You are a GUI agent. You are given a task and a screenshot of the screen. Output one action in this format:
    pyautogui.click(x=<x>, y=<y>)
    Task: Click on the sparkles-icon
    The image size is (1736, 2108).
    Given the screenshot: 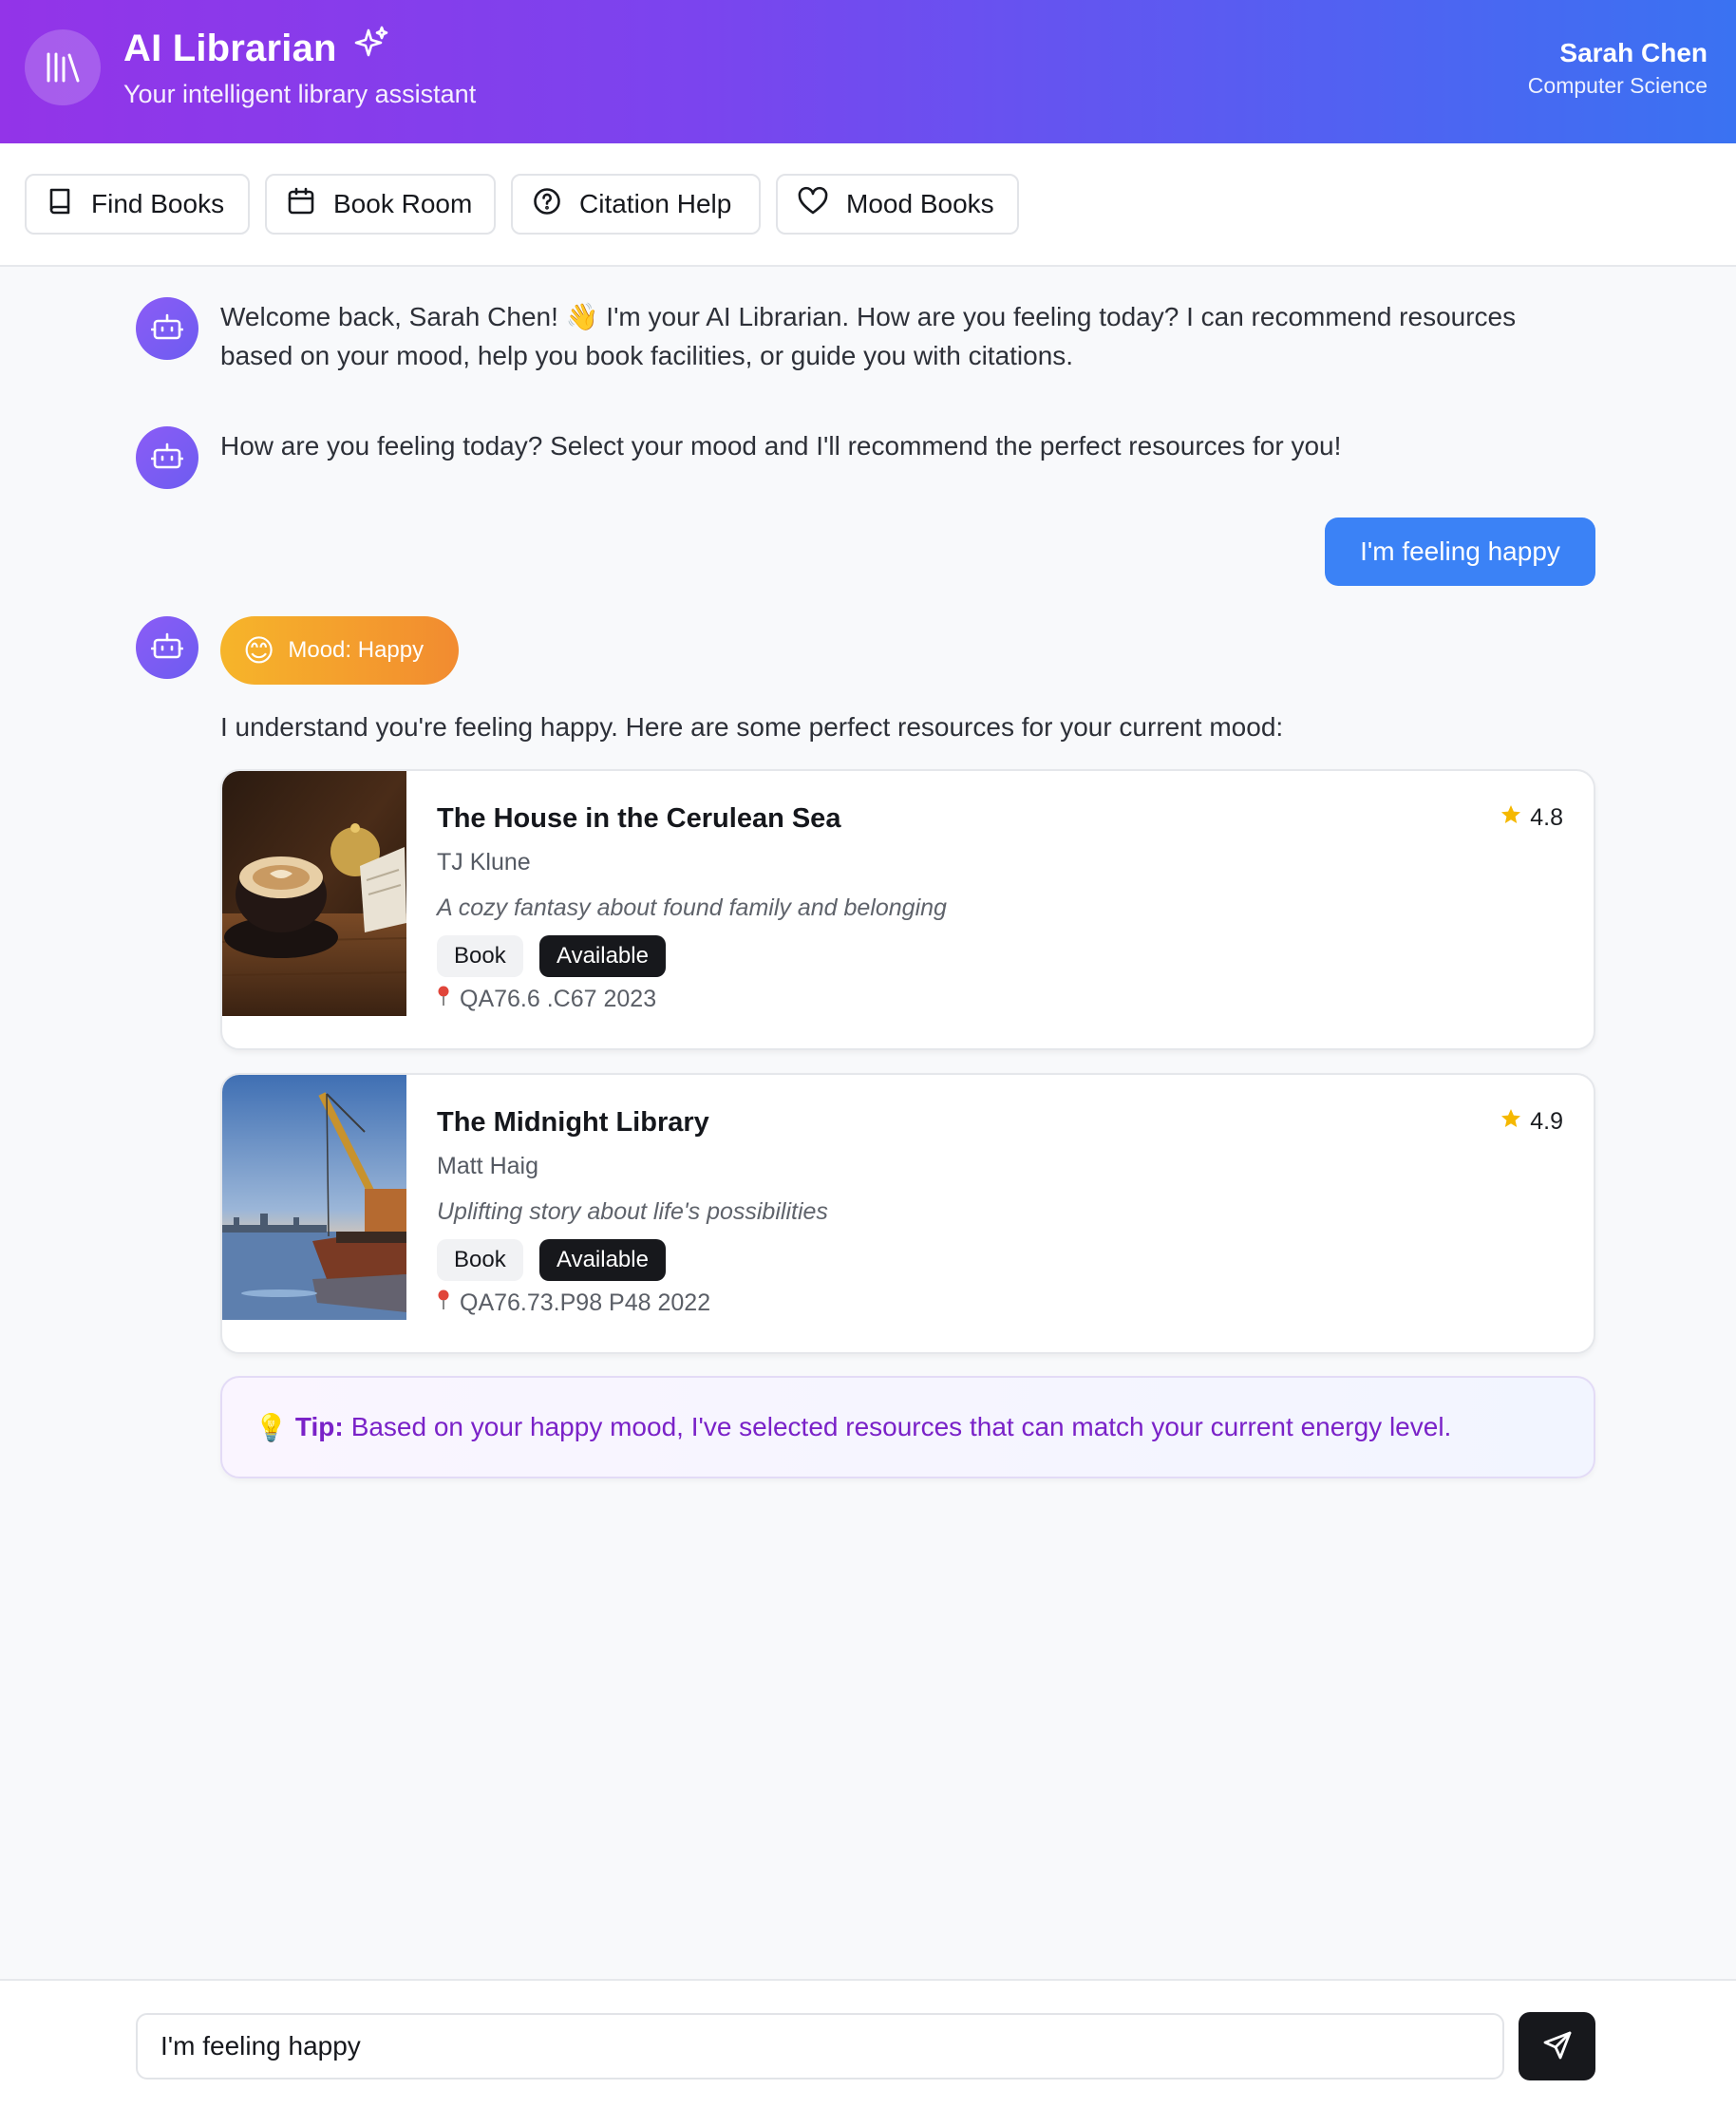 What is the action you would take?
    pyautogui.click(x=371, y=48)
    